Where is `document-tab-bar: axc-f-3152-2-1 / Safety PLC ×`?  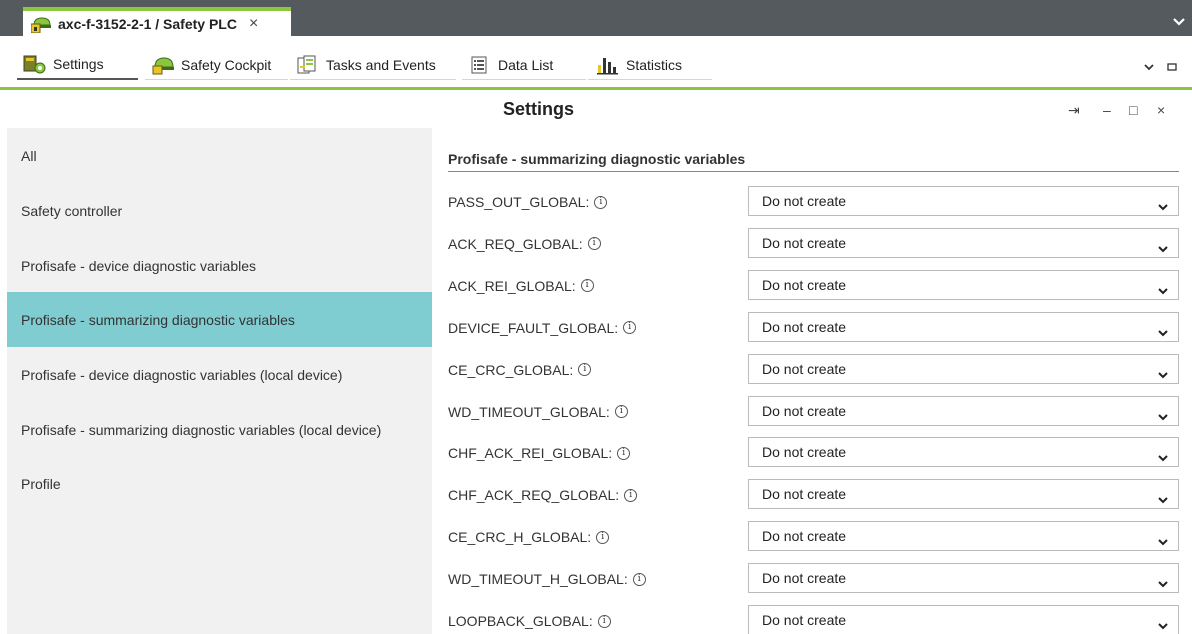
document-tab-bar: axc-f-3152-2-1 / Safety PLC × is located at coordinates (596, 18).